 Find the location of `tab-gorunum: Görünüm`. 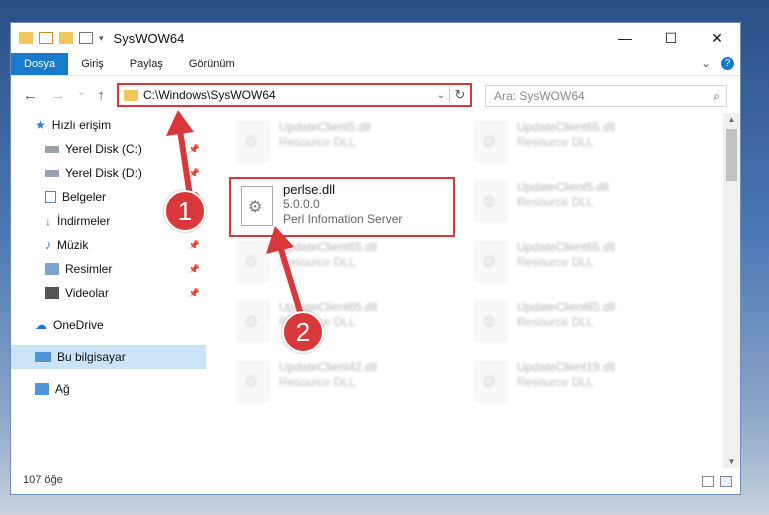

tab-gorunum: Görünüm is located at coordinates (212, 64).